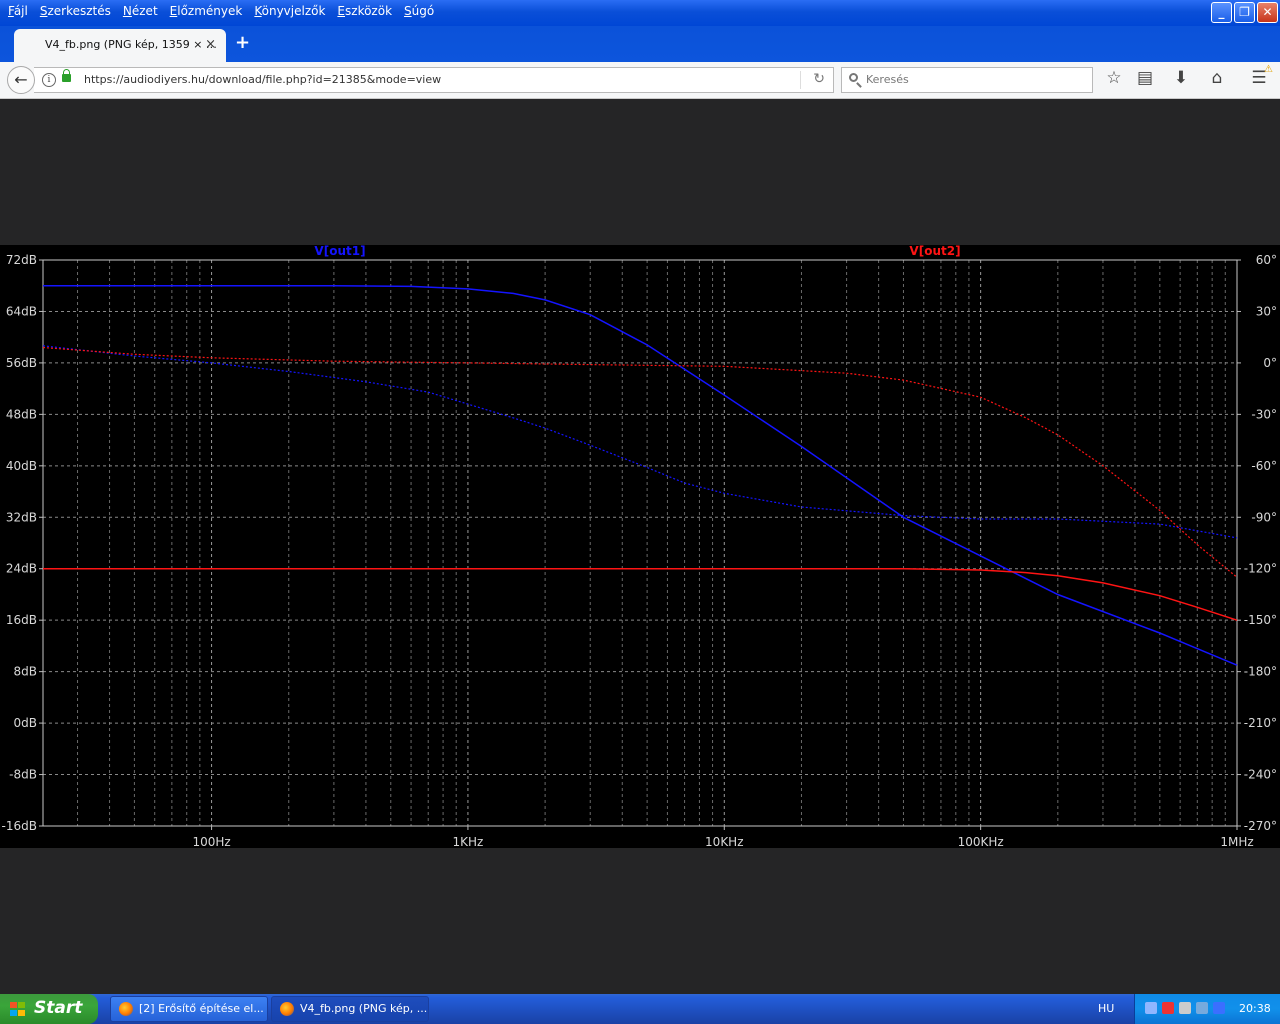 This screenshot has height=1024, width=1280. I want to click on start-button: Start, so click(49, 1009).